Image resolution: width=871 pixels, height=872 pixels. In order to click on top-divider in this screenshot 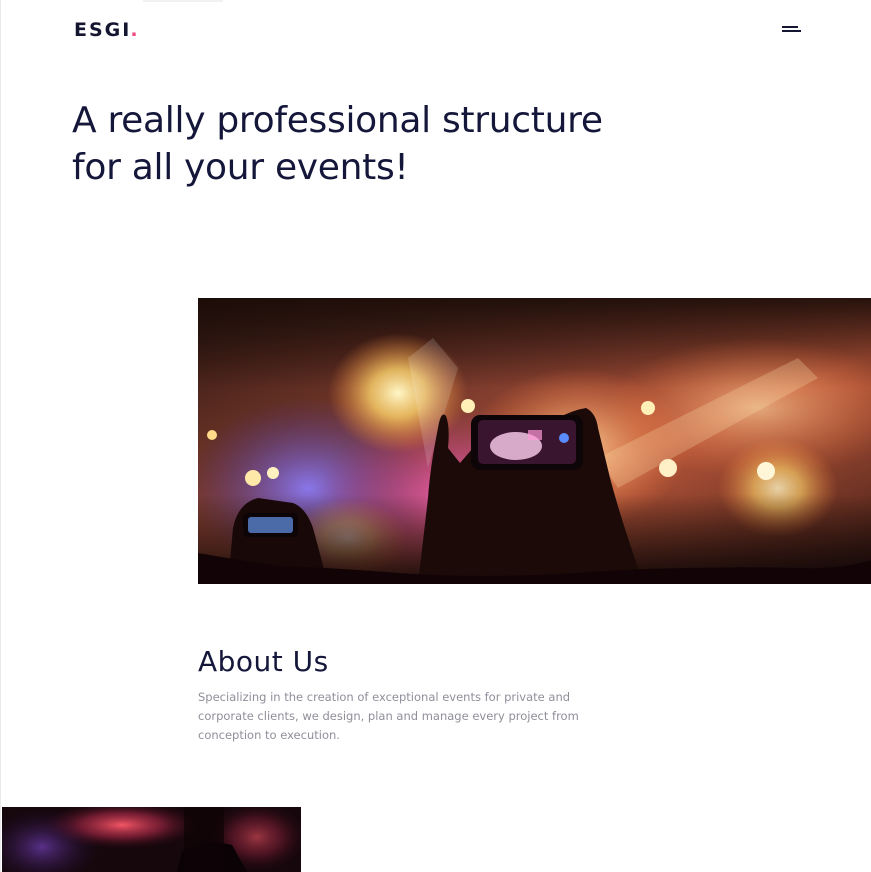, I will do `click(183, 1)`.